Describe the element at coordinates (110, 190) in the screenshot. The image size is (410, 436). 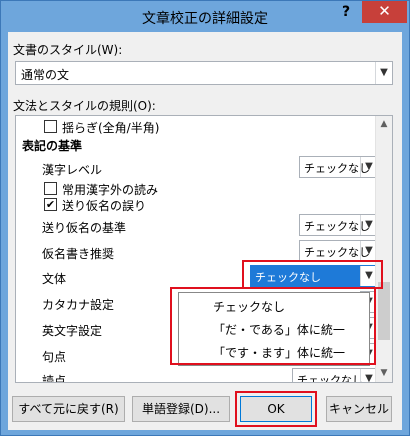
I see `rule-label: 常用漢字外の読み` at that location.